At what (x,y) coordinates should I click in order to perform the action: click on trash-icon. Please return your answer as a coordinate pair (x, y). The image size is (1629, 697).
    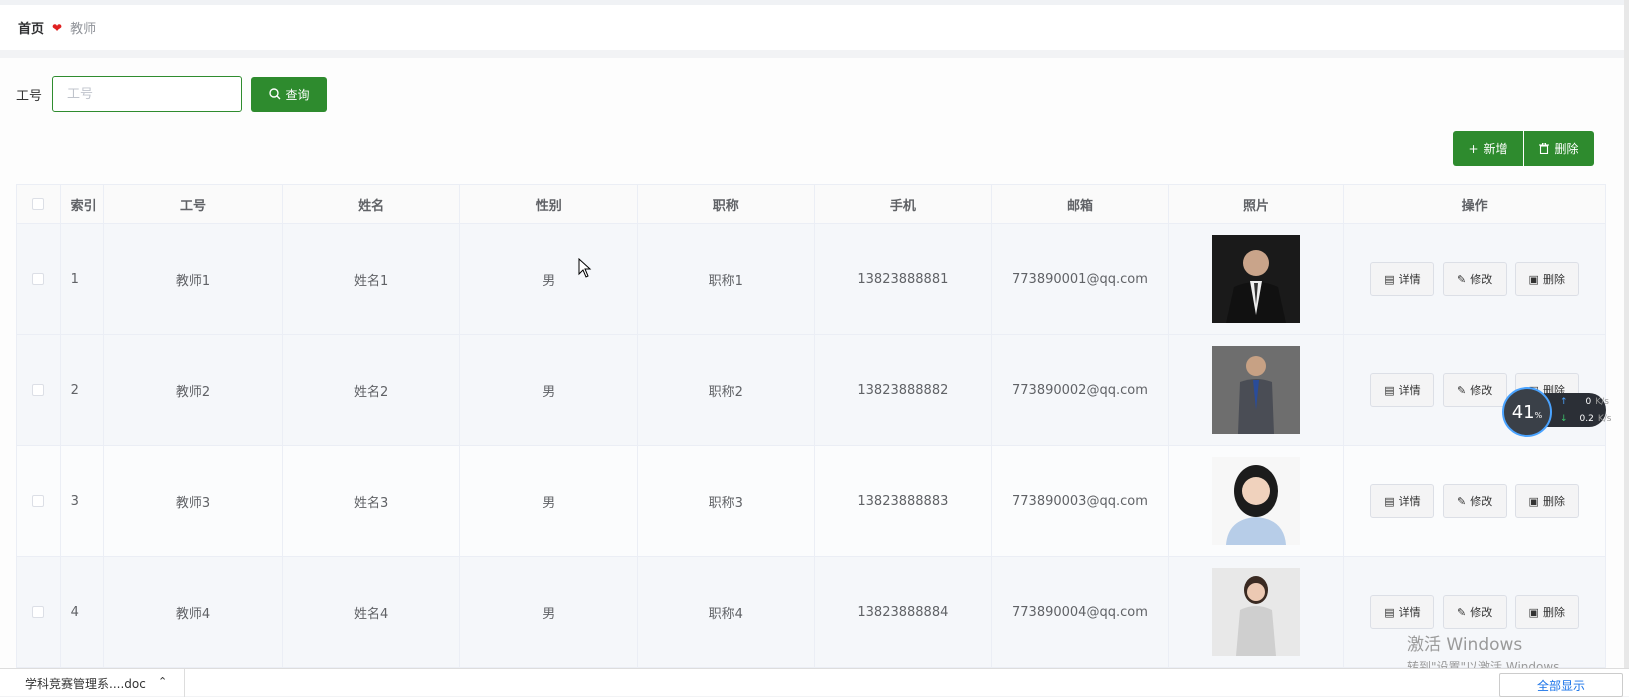
    Looking at the image, I should click on (1544, 148).